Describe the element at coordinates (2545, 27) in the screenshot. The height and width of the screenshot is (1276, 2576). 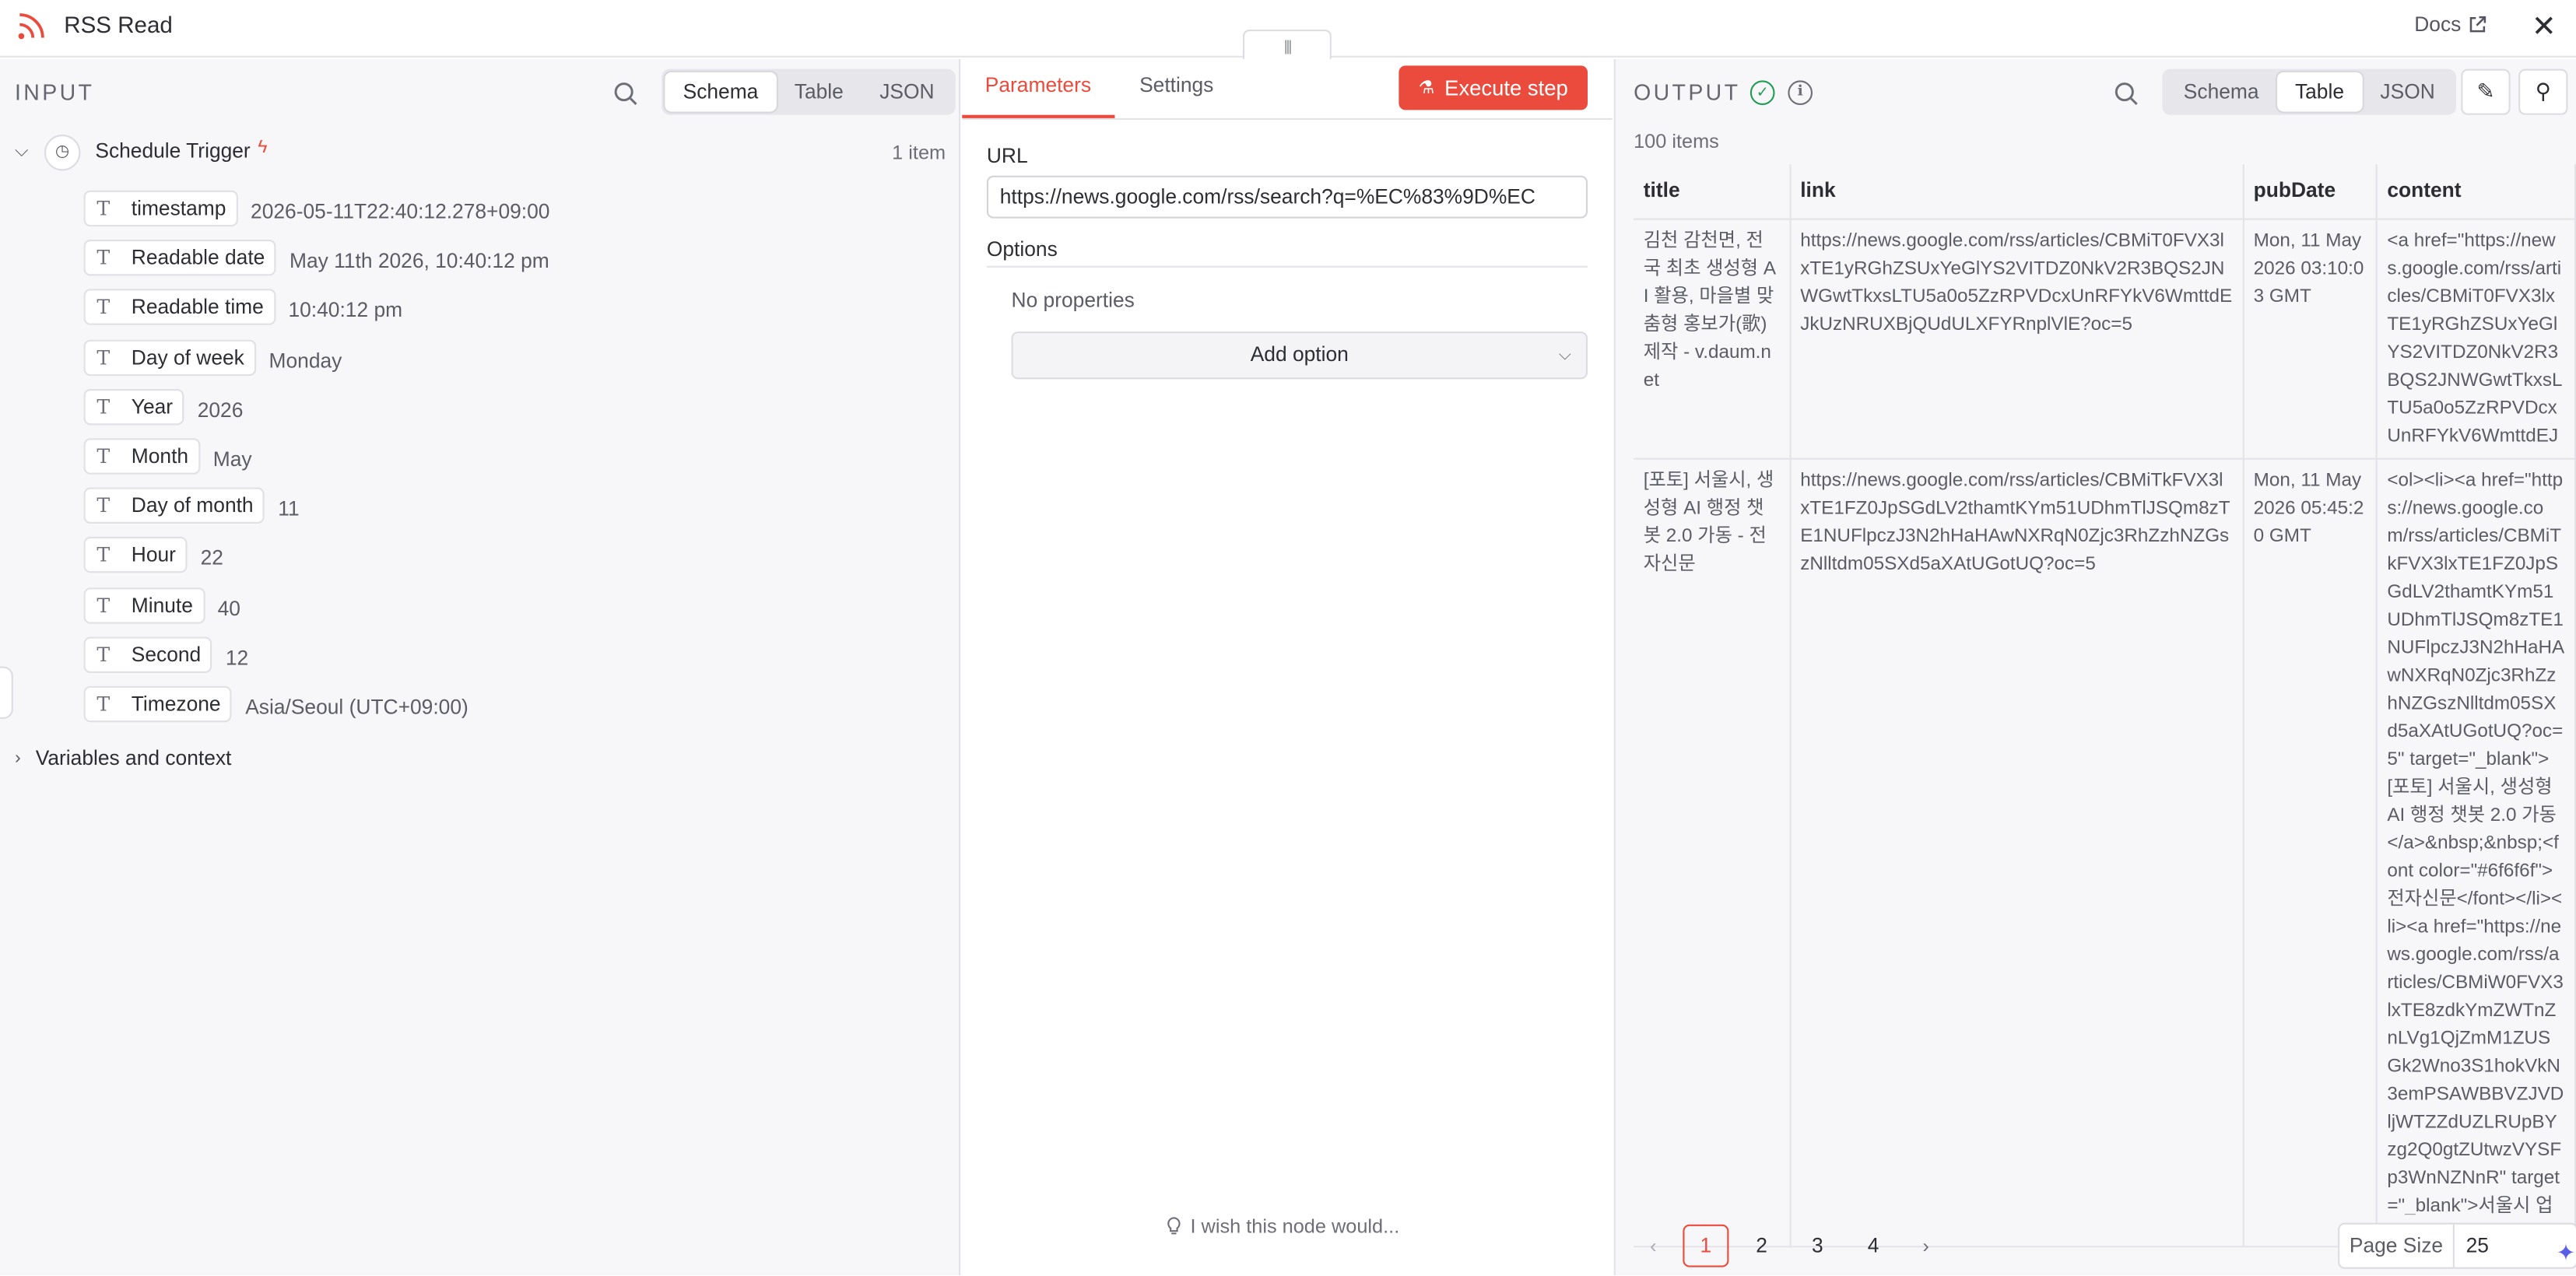
I see `close-icon: ✕` at that location.